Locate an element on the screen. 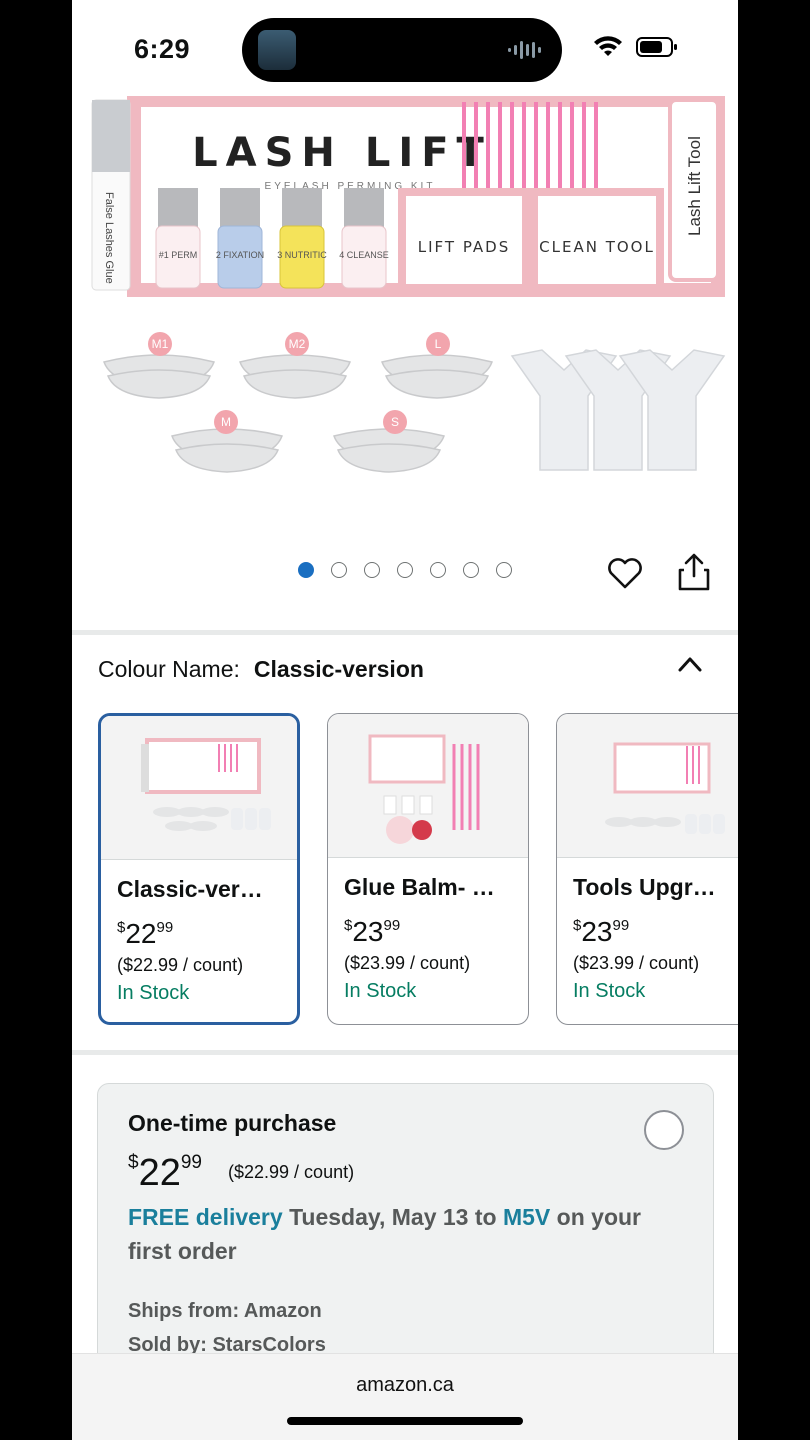 The height and width of the screenshot is (1440, 810). rod-label-m2: M2 is located at coordinates (297, 344).